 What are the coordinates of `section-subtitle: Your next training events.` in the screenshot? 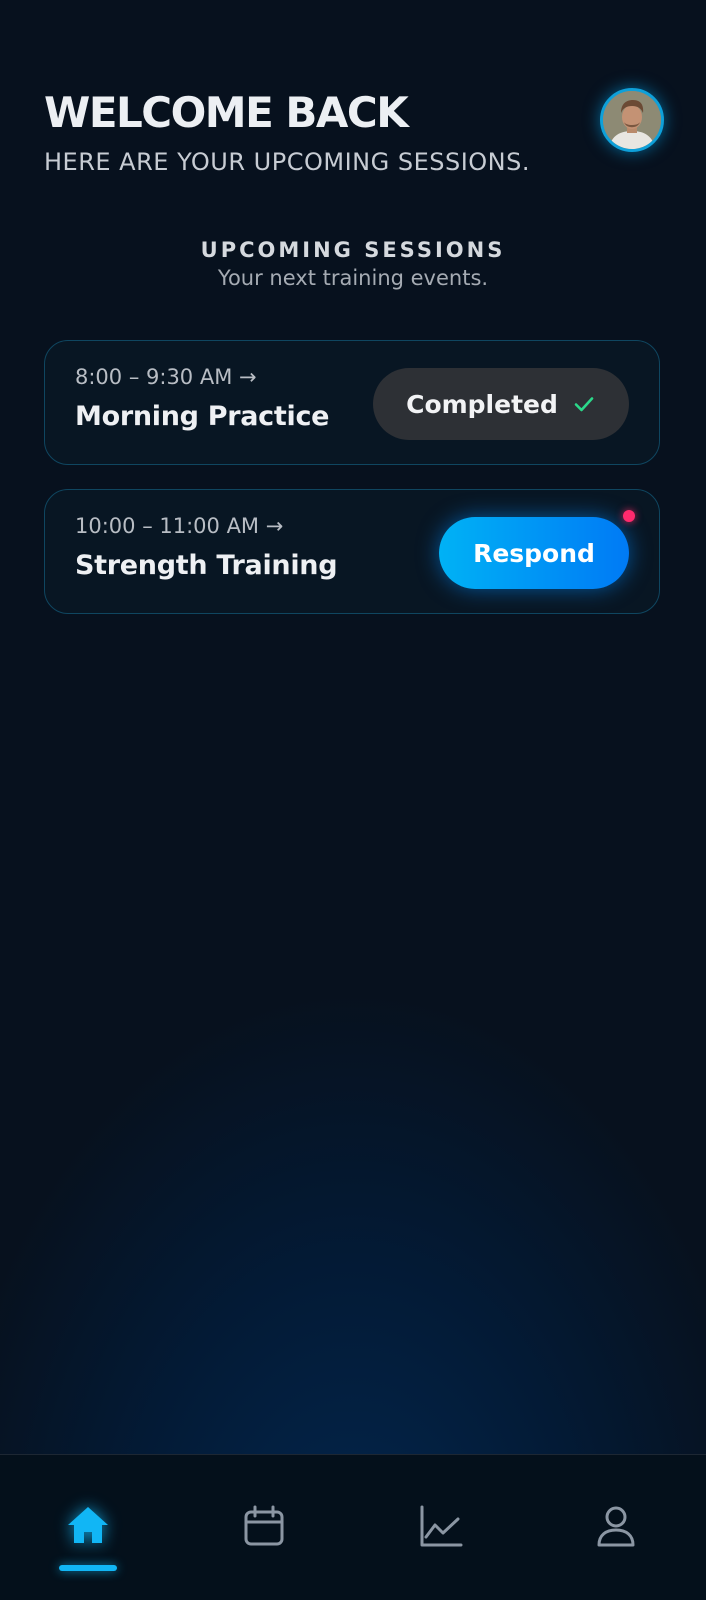 It's located at (353, 278).